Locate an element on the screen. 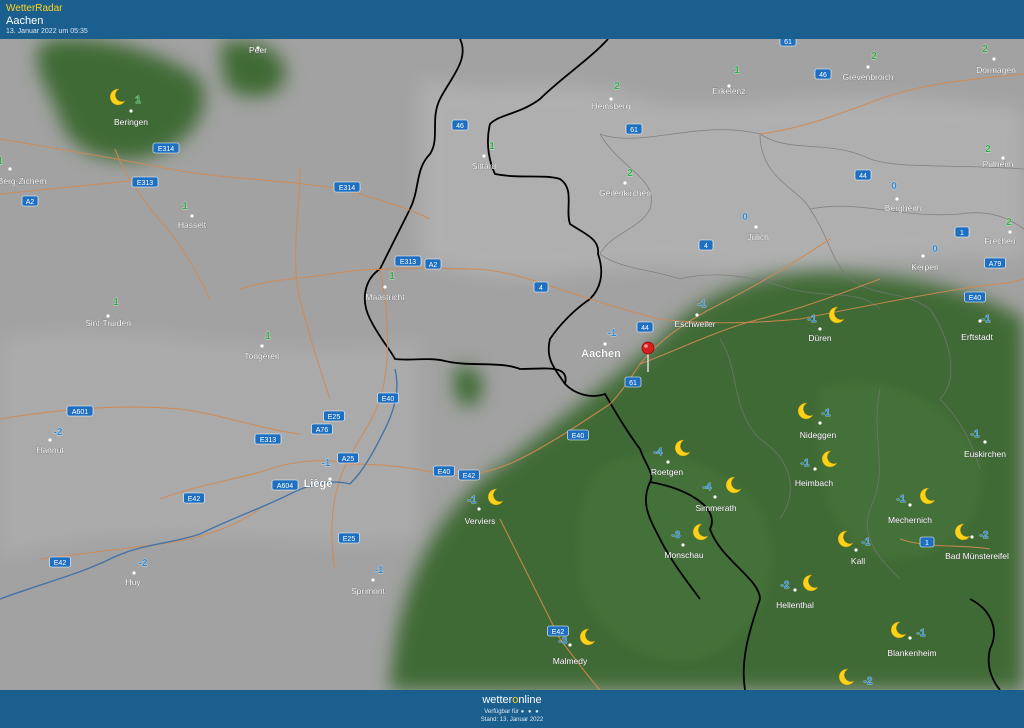 This screenshot has width=1024, height=728. city-name: Dormagen is located at coordinates (996, 70).